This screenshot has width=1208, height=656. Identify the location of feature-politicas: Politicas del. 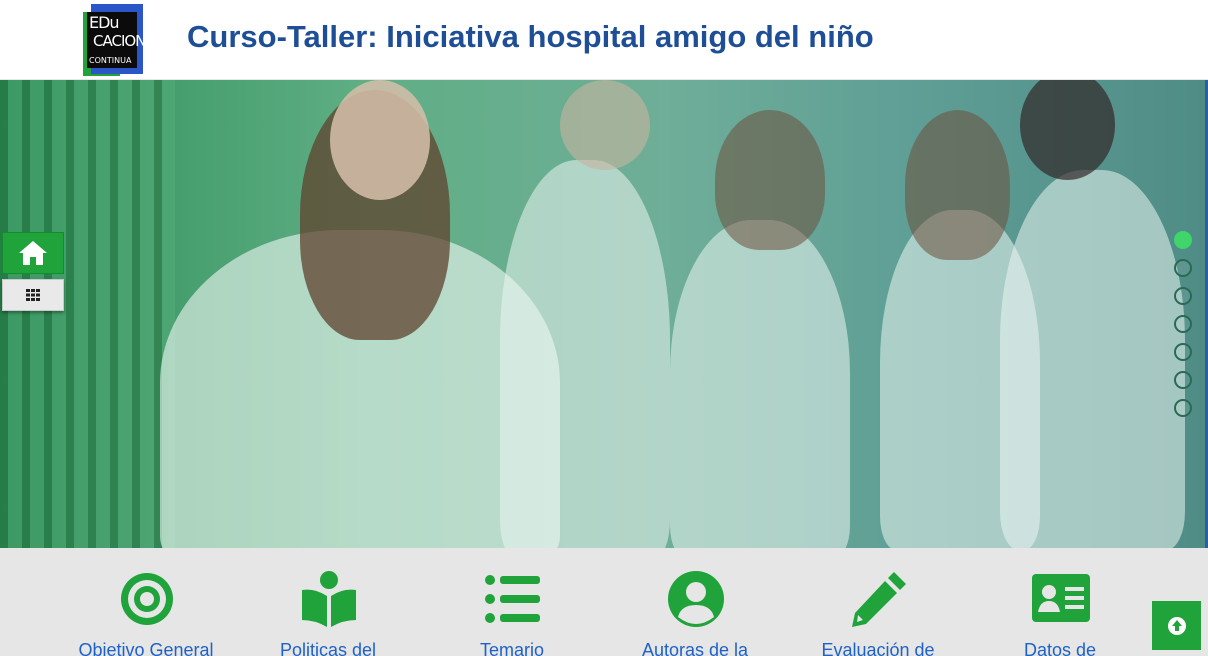
(328, 602).